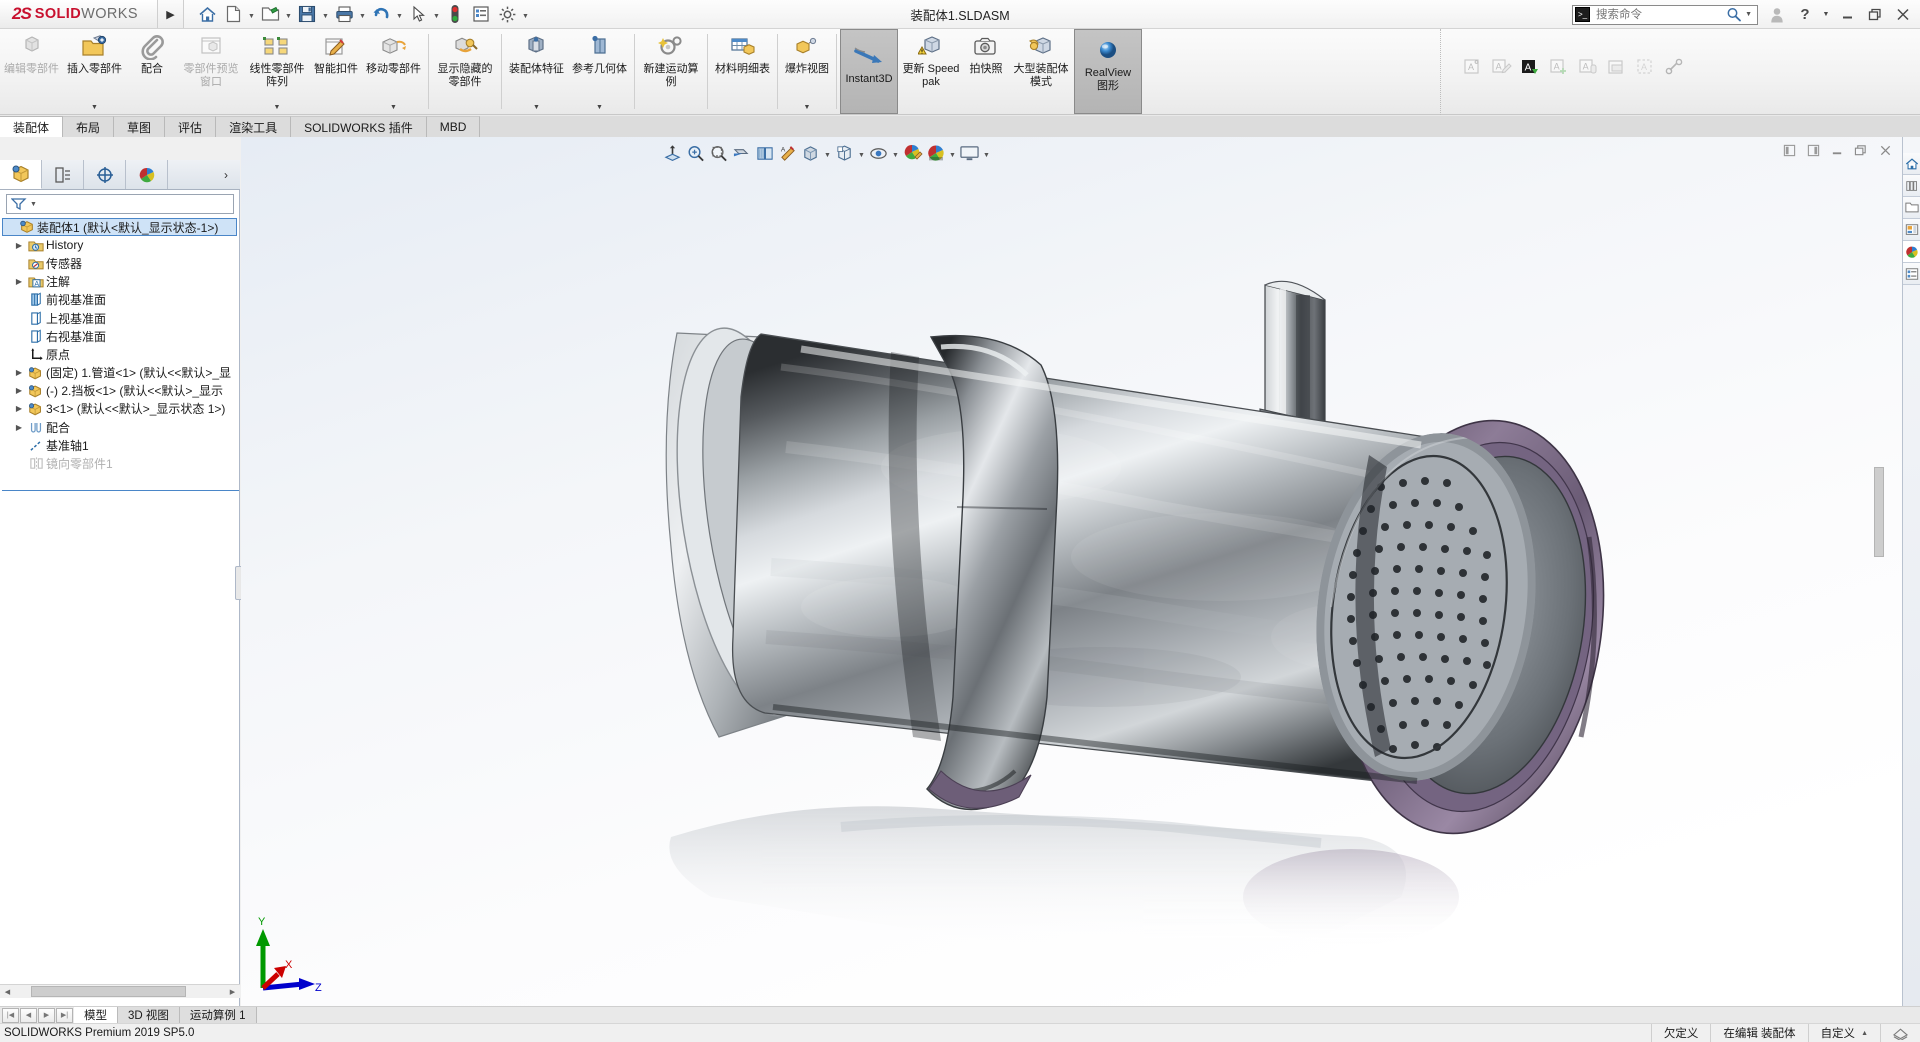  I want to click on graphics-vertical-scroll, so click(1879, 512).